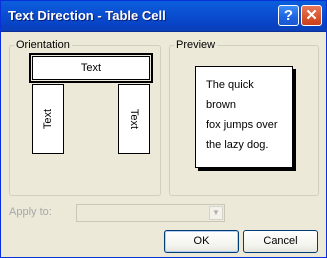 The width and height of the screenshot is (327, 258). What do you see at coordinates (30, 212) in the screenshot?
I see `apply-to-label: Apply to:` at bounding box center [30, 212].